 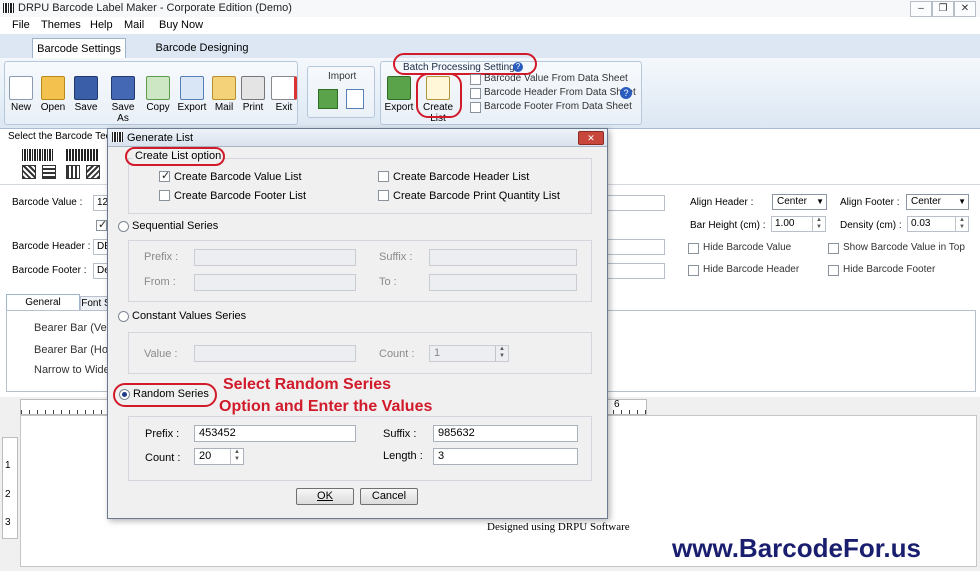 What do you see at coordinates (503, 282) in the screenshot?
I see `sequential-to-input` at bounding box center [503, 282].